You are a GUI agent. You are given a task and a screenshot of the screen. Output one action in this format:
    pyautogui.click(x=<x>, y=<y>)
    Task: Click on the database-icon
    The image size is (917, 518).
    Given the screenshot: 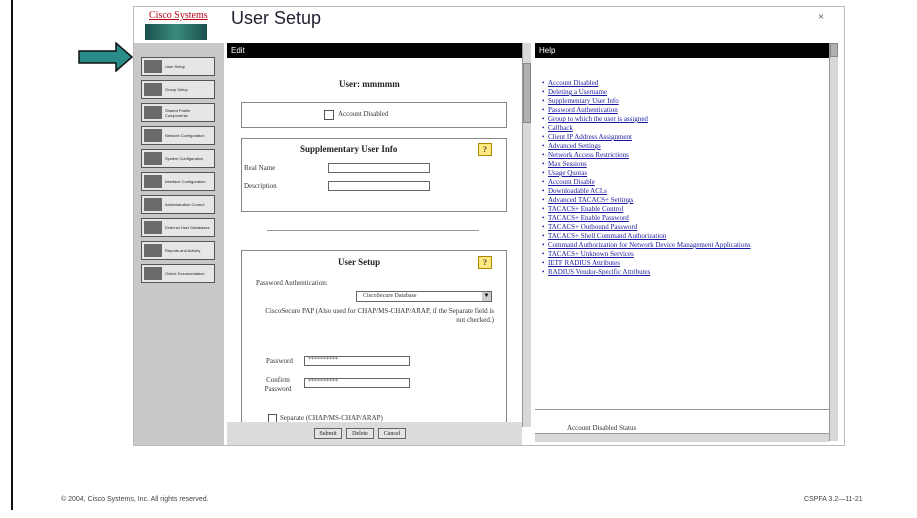 What is the action you would take?
    pyautogui.click(x=153, y=227)
    